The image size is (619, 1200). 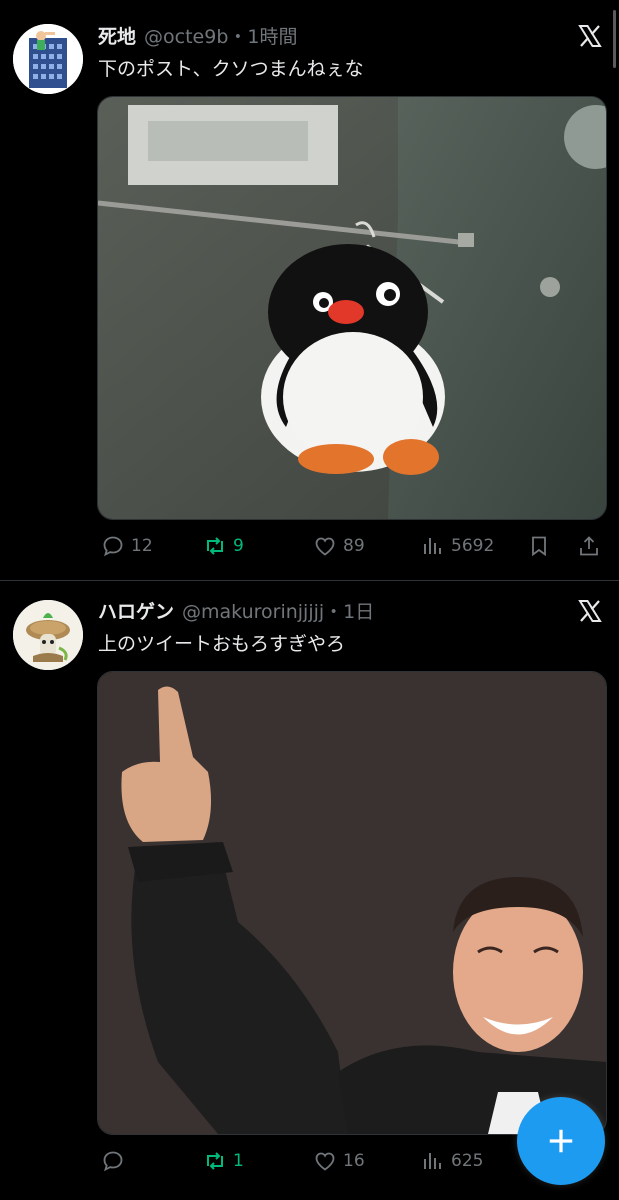 I want to click on post-actions: 12 9 89 5692, so click(x=351, y=546).